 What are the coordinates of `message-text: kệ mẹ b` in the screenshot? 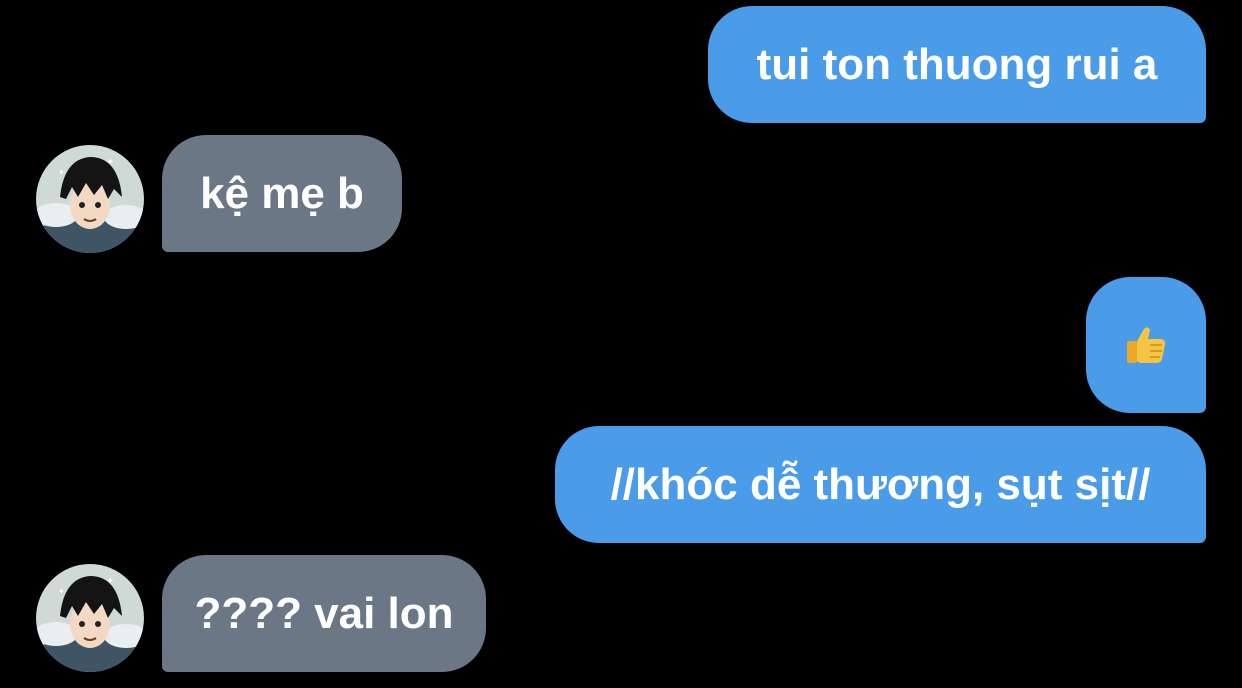 It's located at (282, 193).